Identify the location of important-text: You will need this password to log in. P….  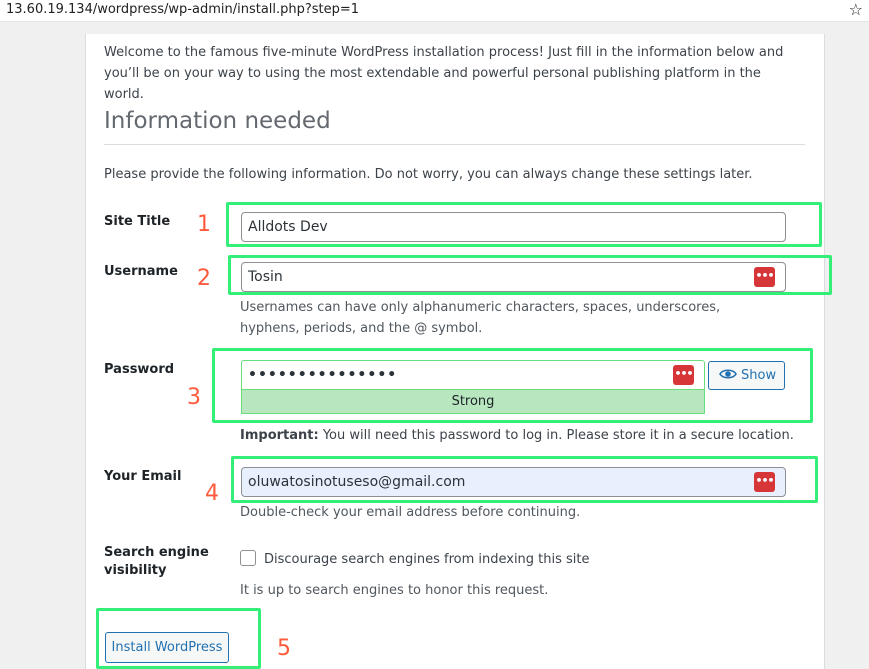
(556, 435).